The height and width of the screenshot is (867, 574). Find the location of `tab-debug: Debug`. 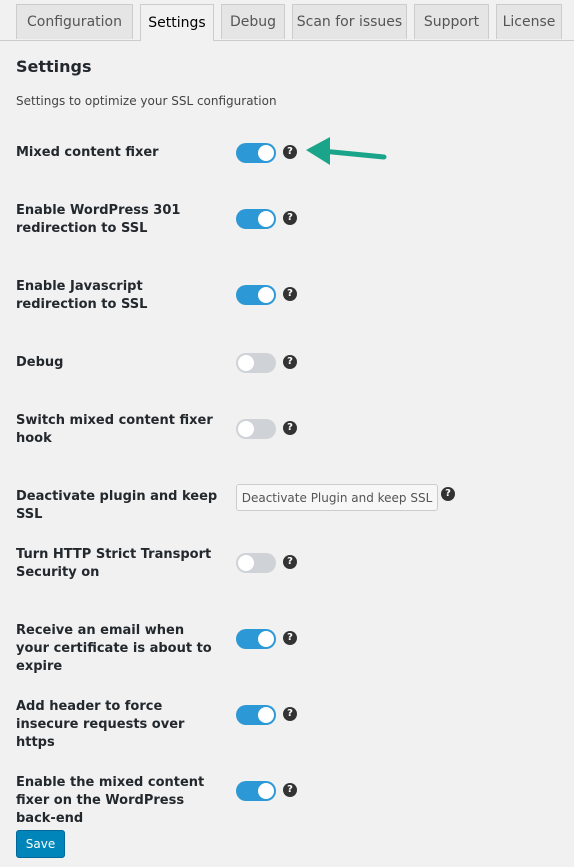

tab-debug: Debug is located at coordinates (253, 21).